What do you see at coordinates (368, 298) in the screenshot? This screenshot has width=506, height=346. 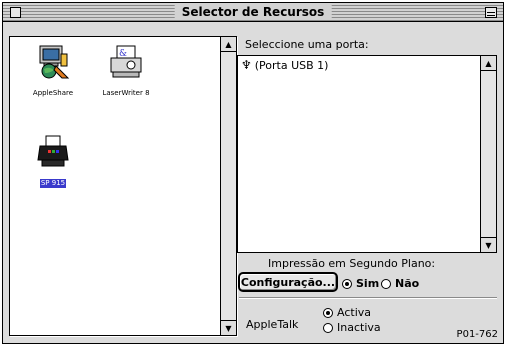 I see `divider` at bounding box center [368, 298].